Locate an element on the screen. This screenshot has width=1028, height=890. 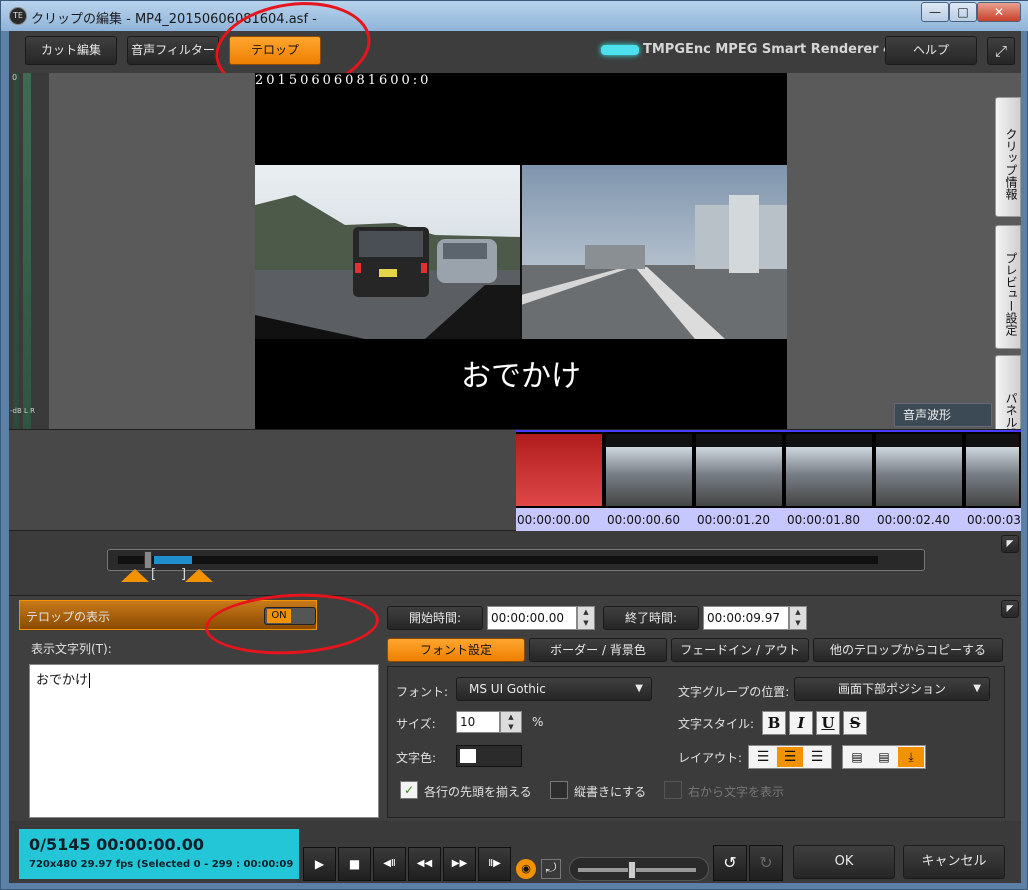
volume-handle is located at coordinates (632, 870).